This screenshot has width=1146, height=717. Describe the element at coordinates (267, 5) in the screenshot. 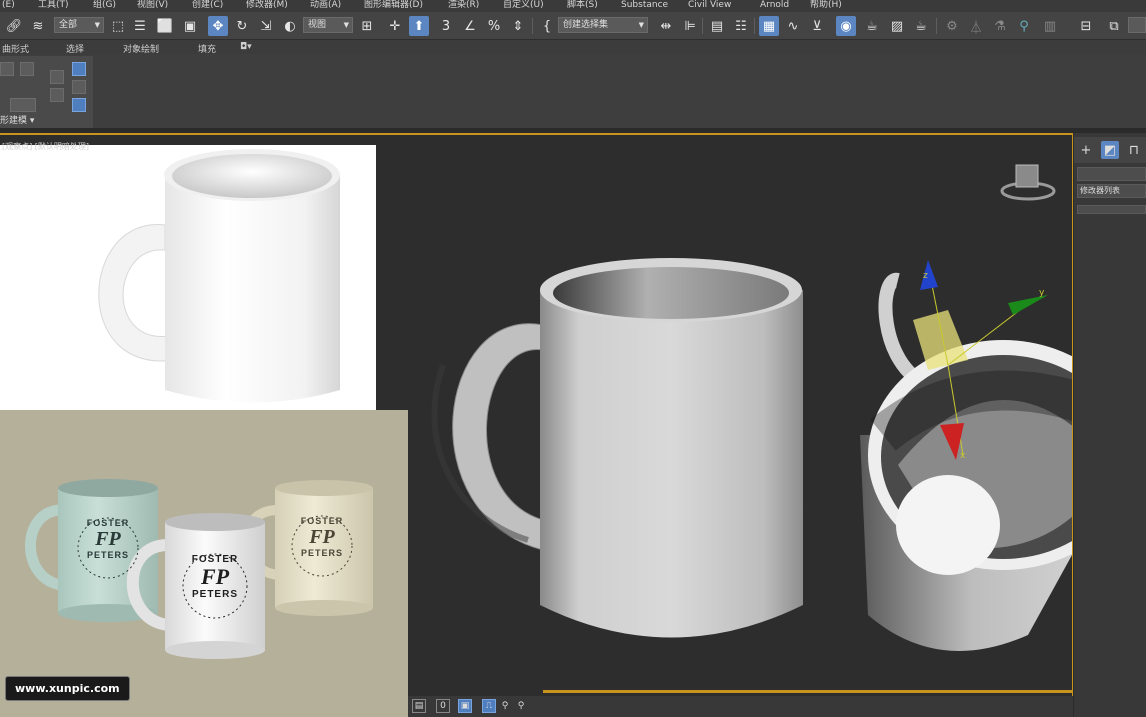

I see `menu-item: 修改器(M)` at that location.